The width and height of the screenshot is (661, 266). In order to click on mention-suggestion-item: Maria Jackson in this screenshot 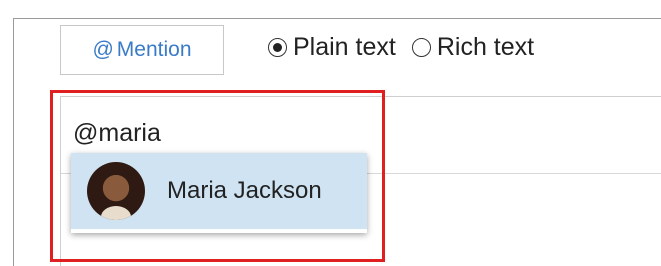, I will do `click(219, 191)`.